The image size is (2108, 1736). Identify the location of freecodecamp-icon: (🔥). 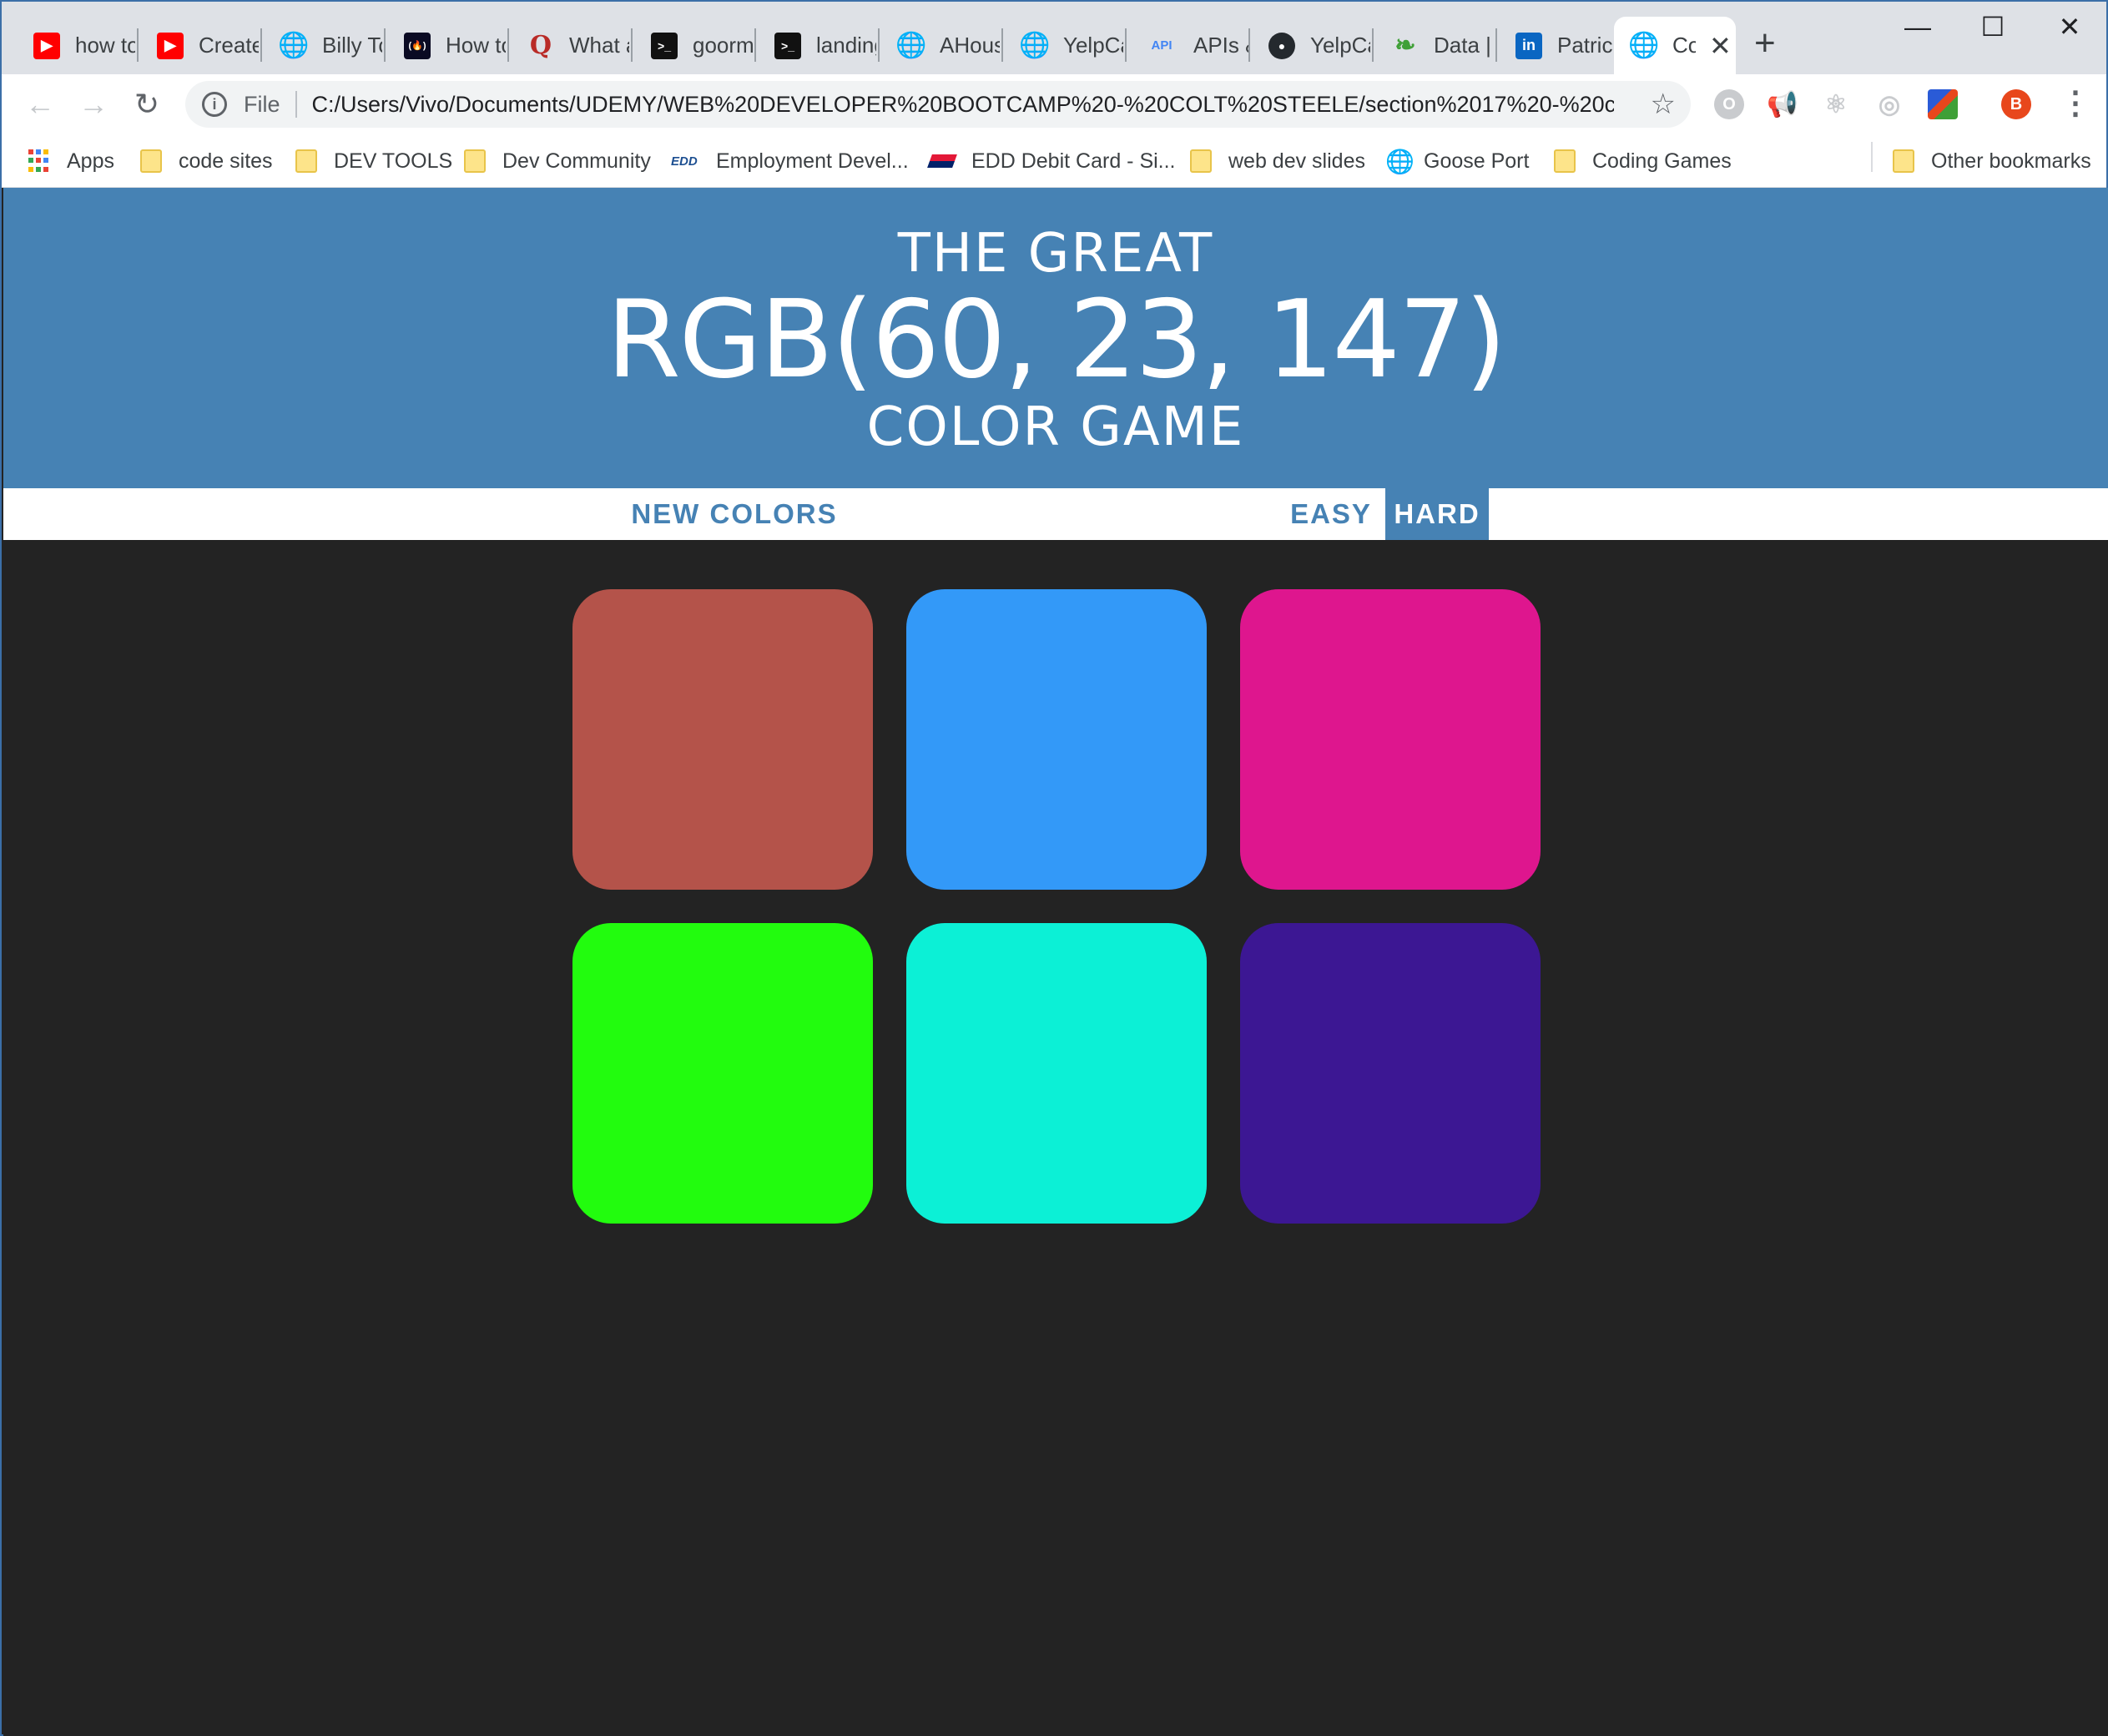
(417, 45).